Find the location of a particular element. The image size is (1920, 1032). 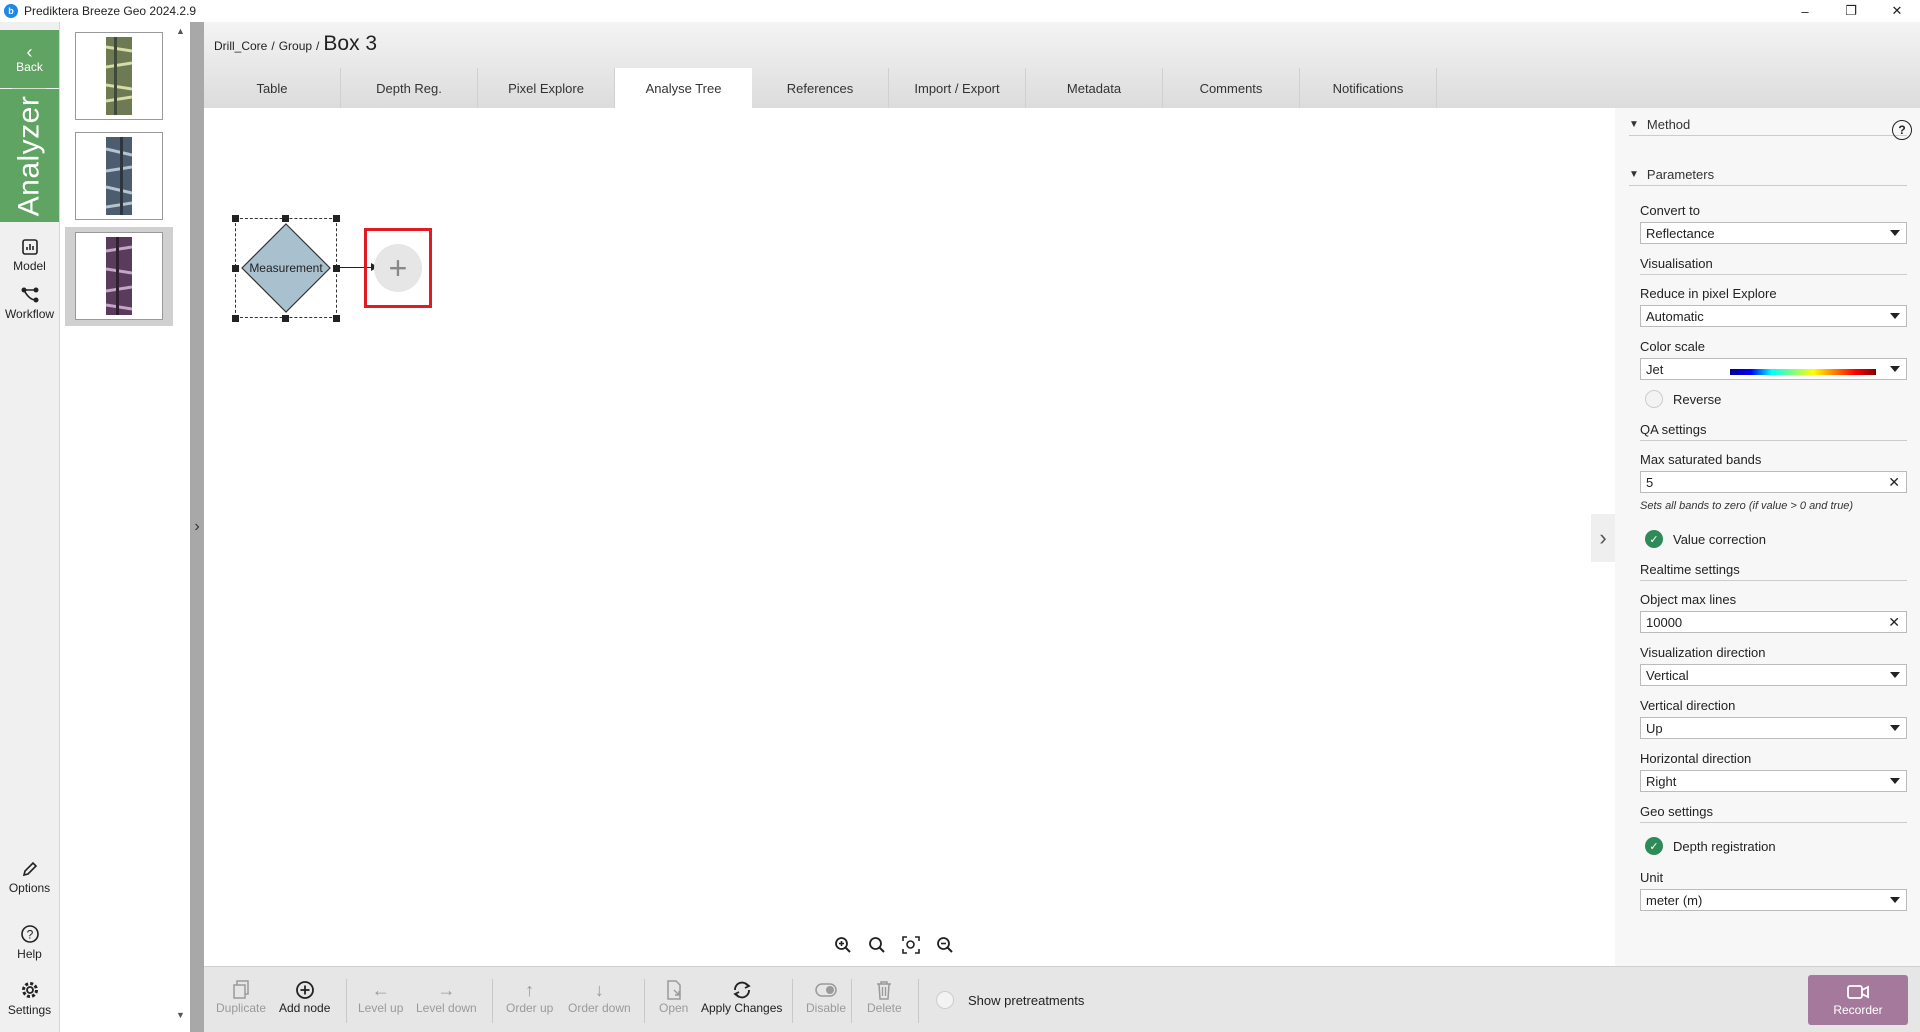

zoom-controls is located at coordinates (894, 945).